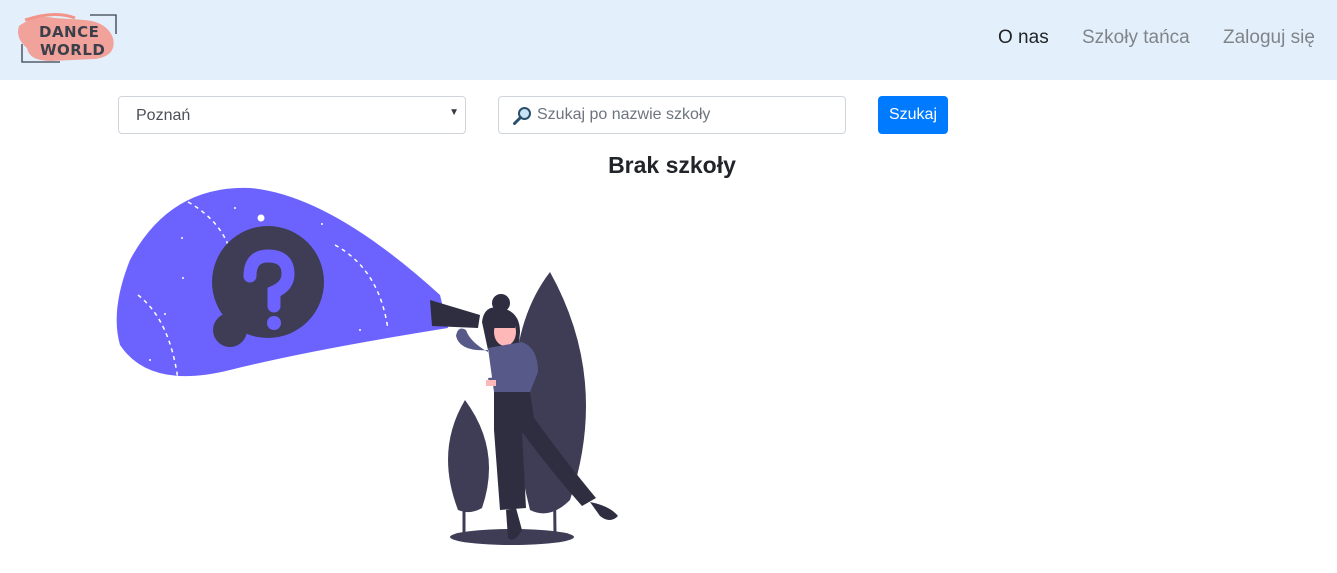  I want to click on nav-link-dance-schools: Szkoły tańca, so click(1136, 38).